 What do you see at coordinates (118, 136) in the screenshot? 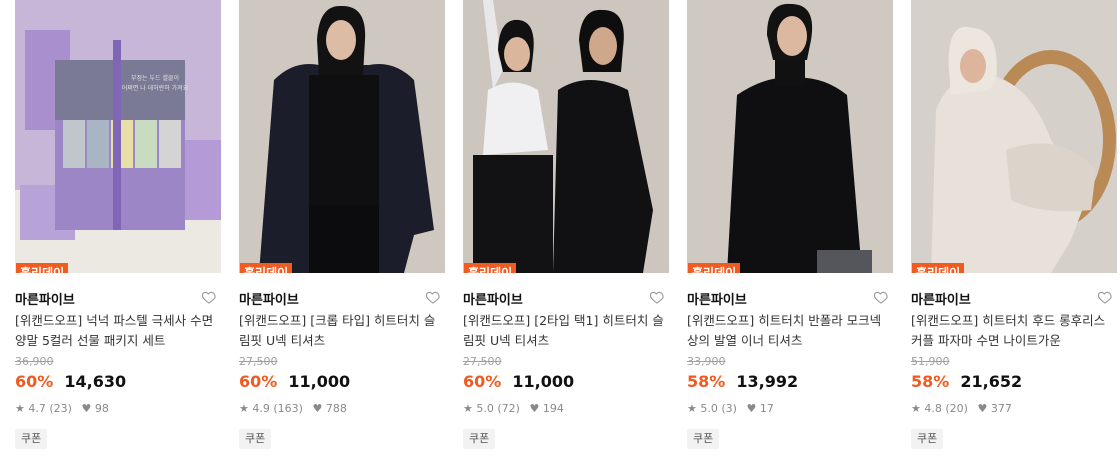
I see `product-image: 부정는 두드 셀클이 어쩌면 나 데허란하 가져요 홀리데이` at bounding box center [118, 136].